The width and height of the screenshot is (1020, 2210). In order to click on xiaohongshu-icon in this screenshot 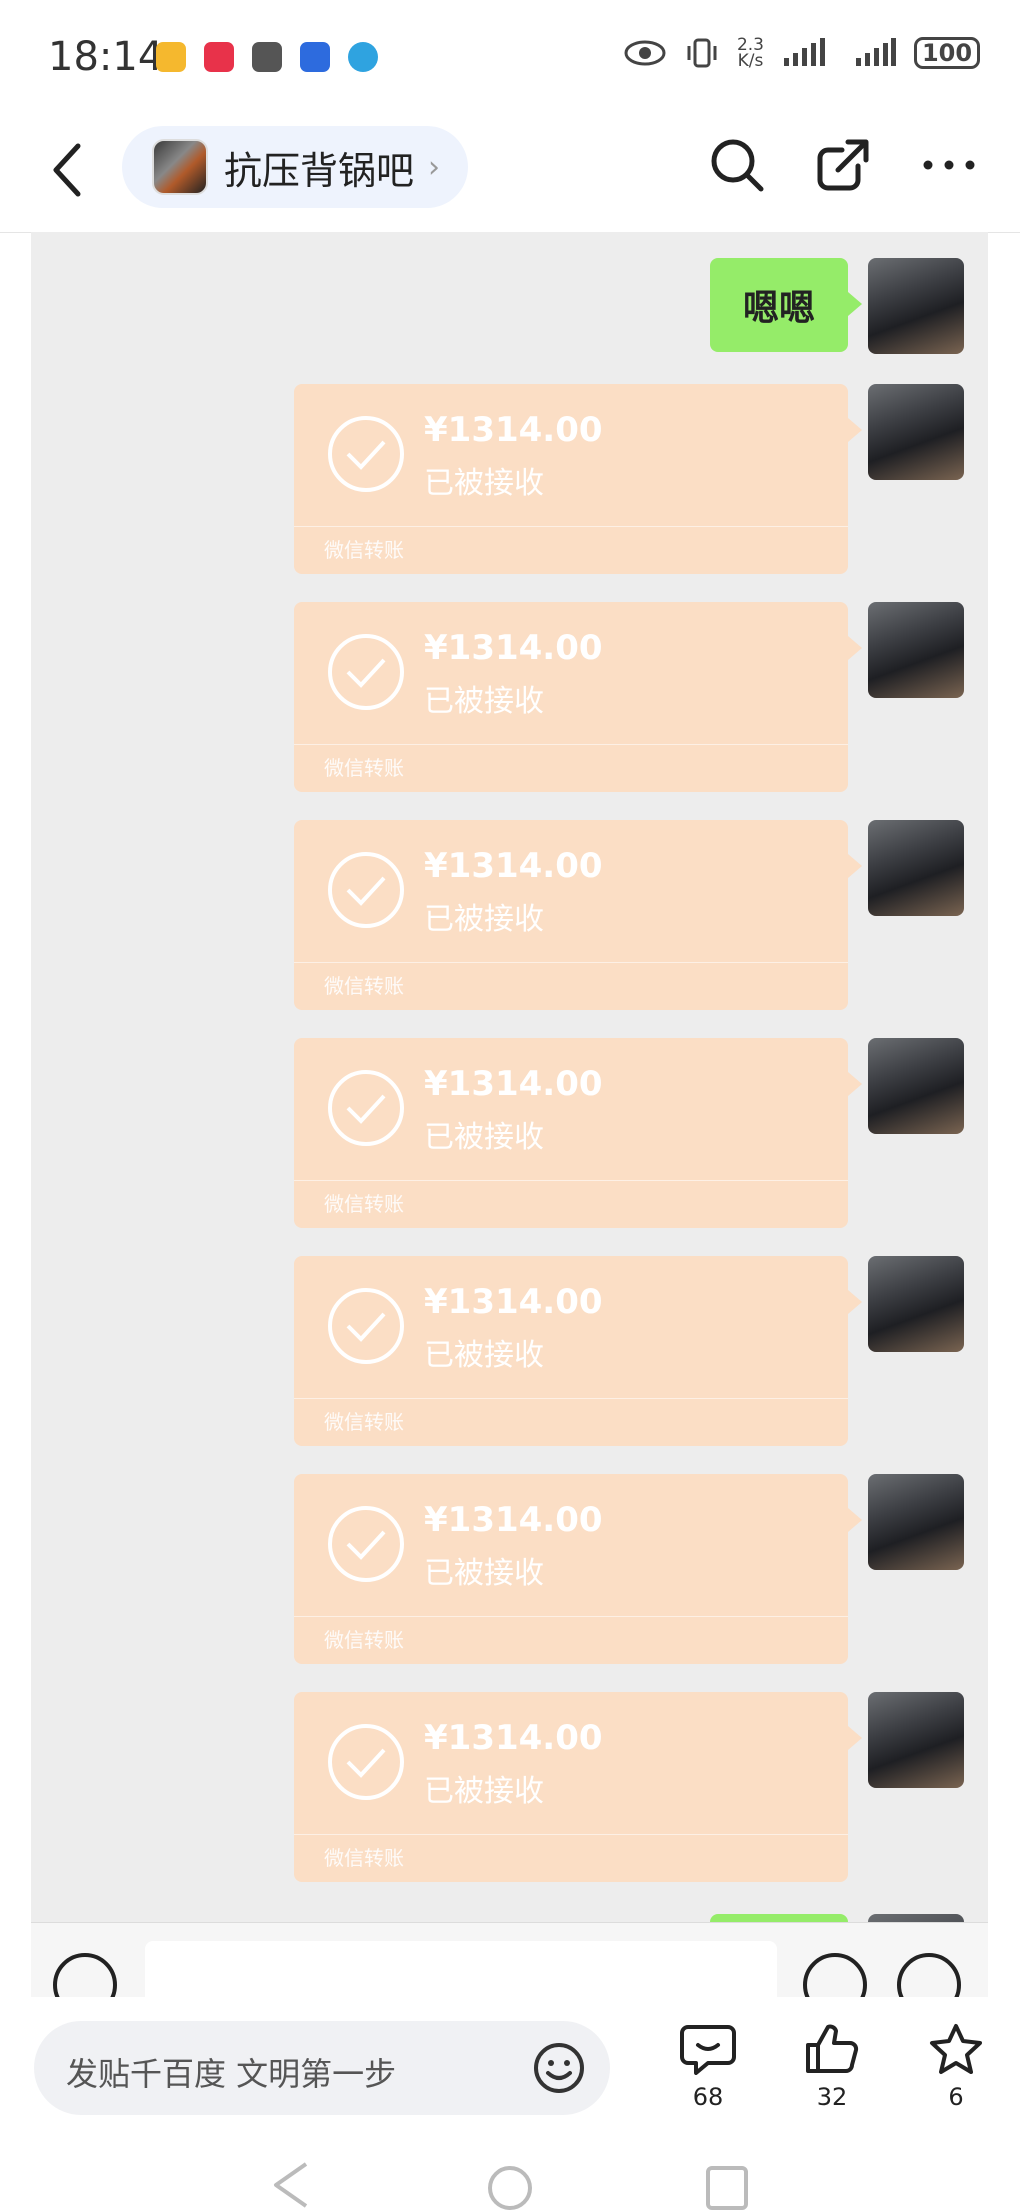, I will do `click(219, 57)`.